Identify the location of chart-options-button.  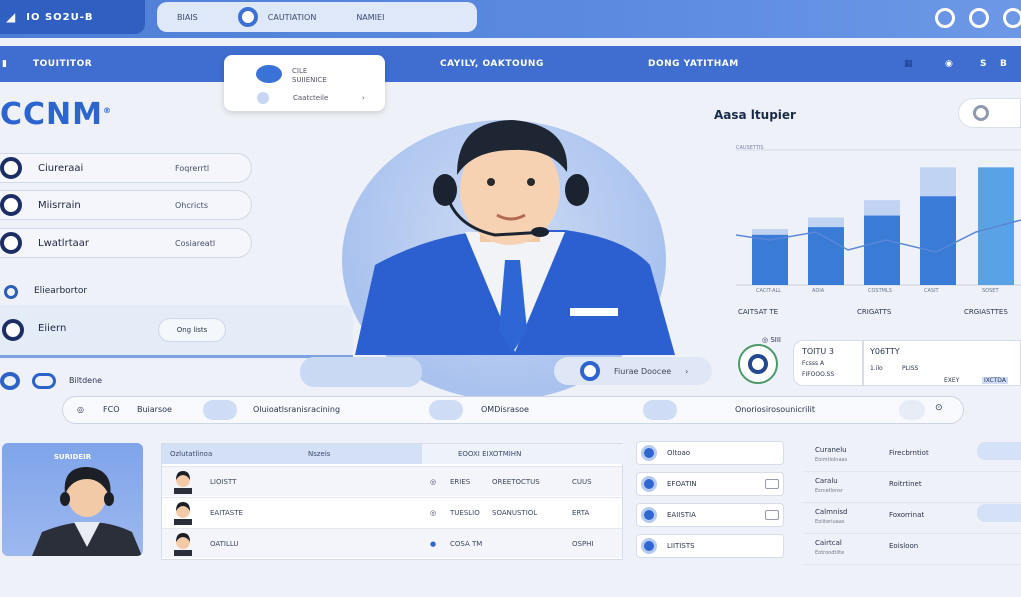
(989, 113).